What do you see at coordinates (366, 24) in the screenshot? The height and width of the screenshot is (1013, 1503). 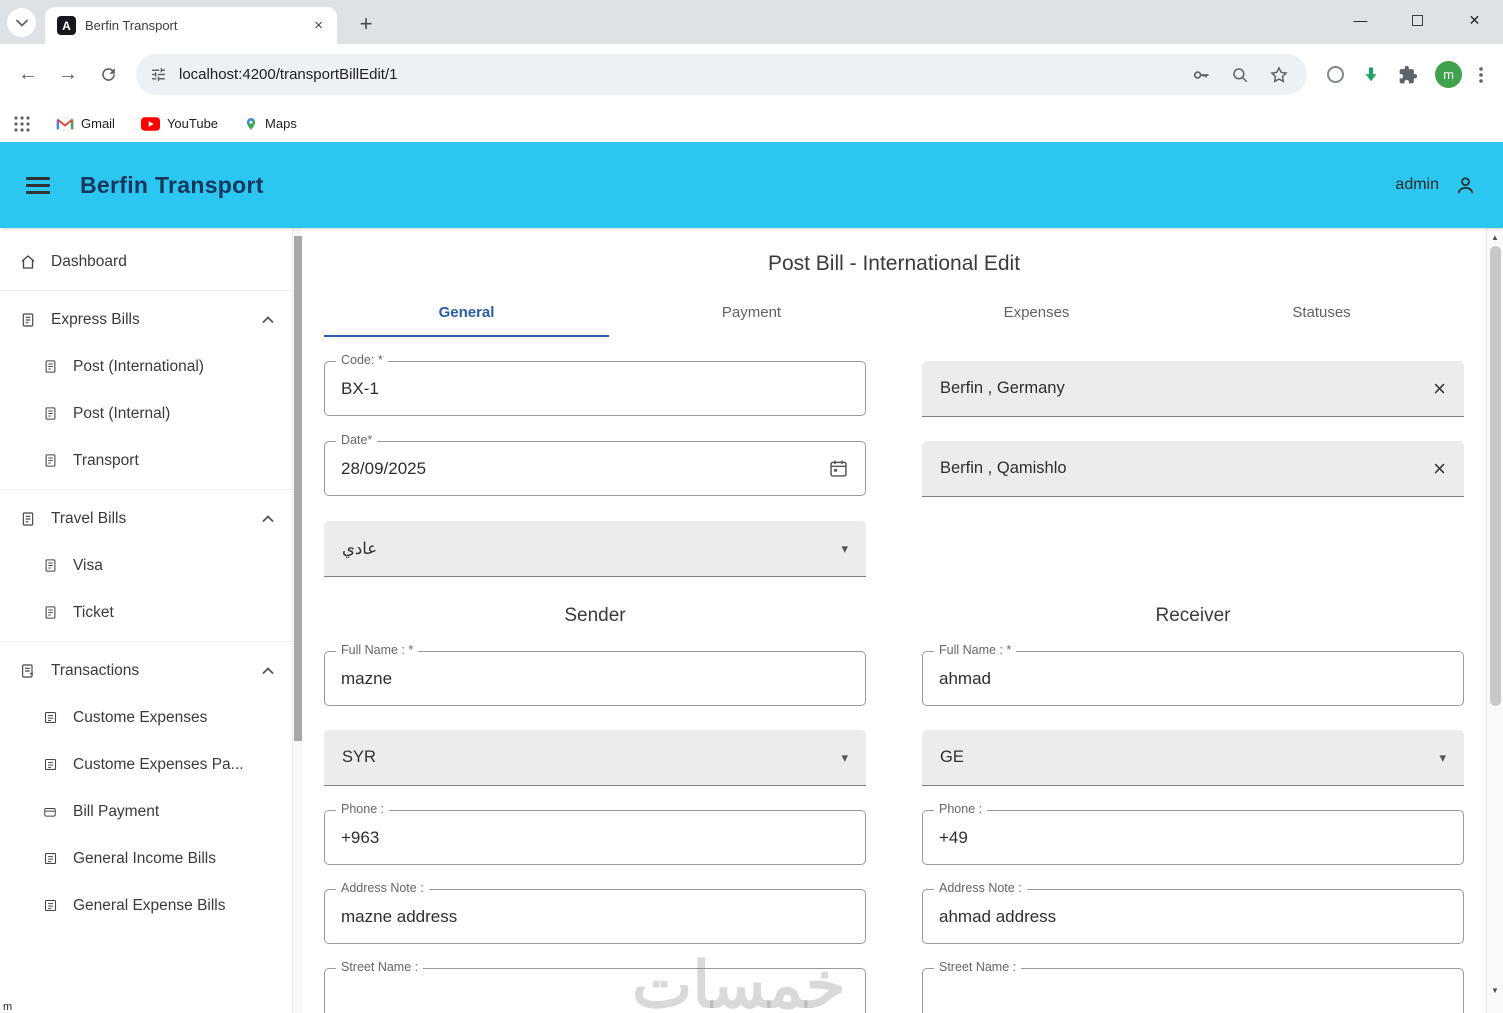 I see `new-tab-button: +` at bounding box center [366, 24].